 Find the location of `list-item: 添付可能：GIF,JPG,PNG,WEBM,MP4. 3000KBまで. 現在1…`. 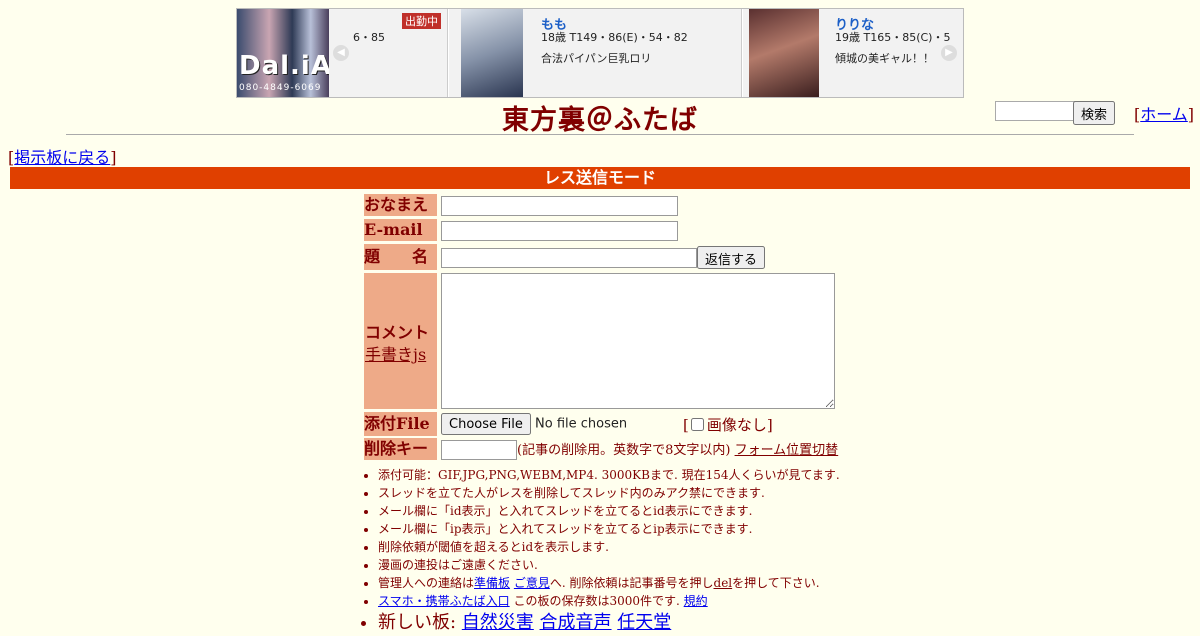

list-item: 添付可能：GIF,JPG,PNG,WEBM,MP4. 3000KBまで. 現在1… is located at coordinates (609, 475).